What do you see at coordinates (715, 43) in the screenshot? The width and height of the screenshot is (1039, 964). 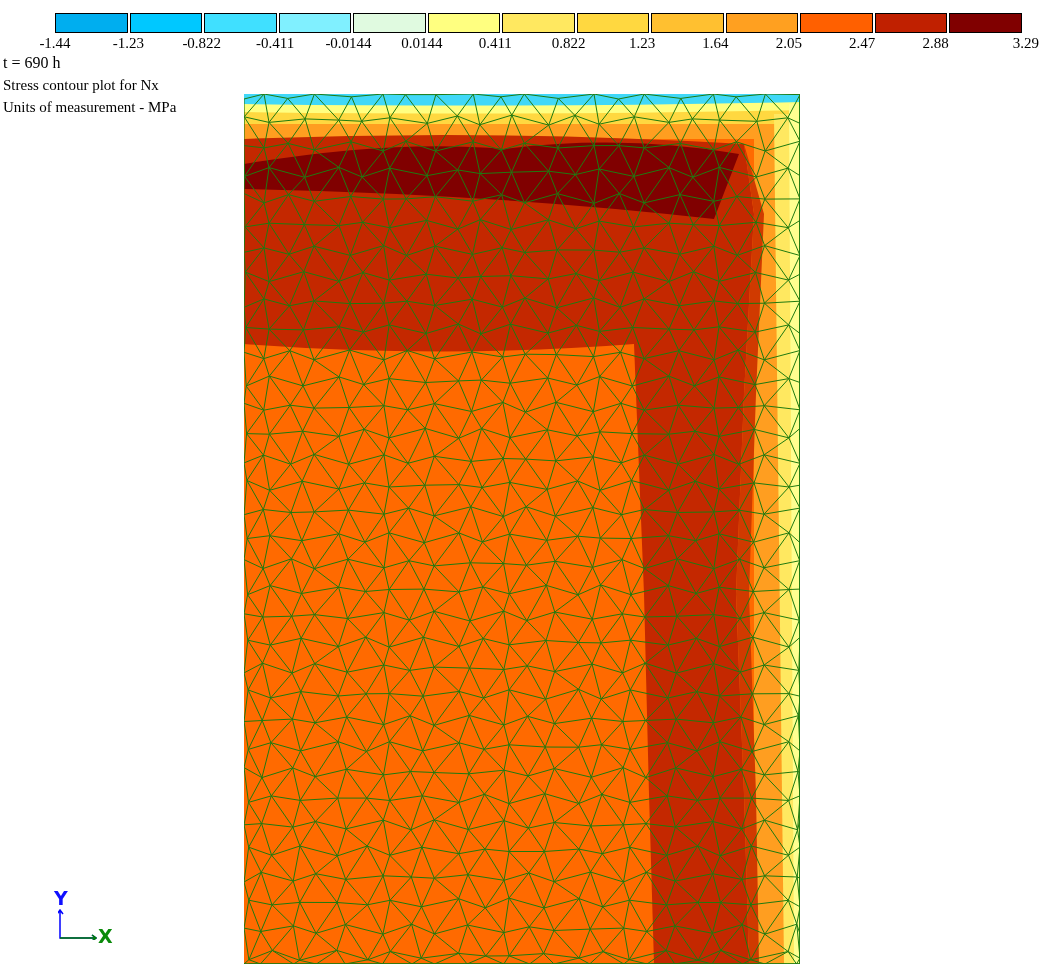 I see `legend-label: 1.64` at bounding box center [715, 43].